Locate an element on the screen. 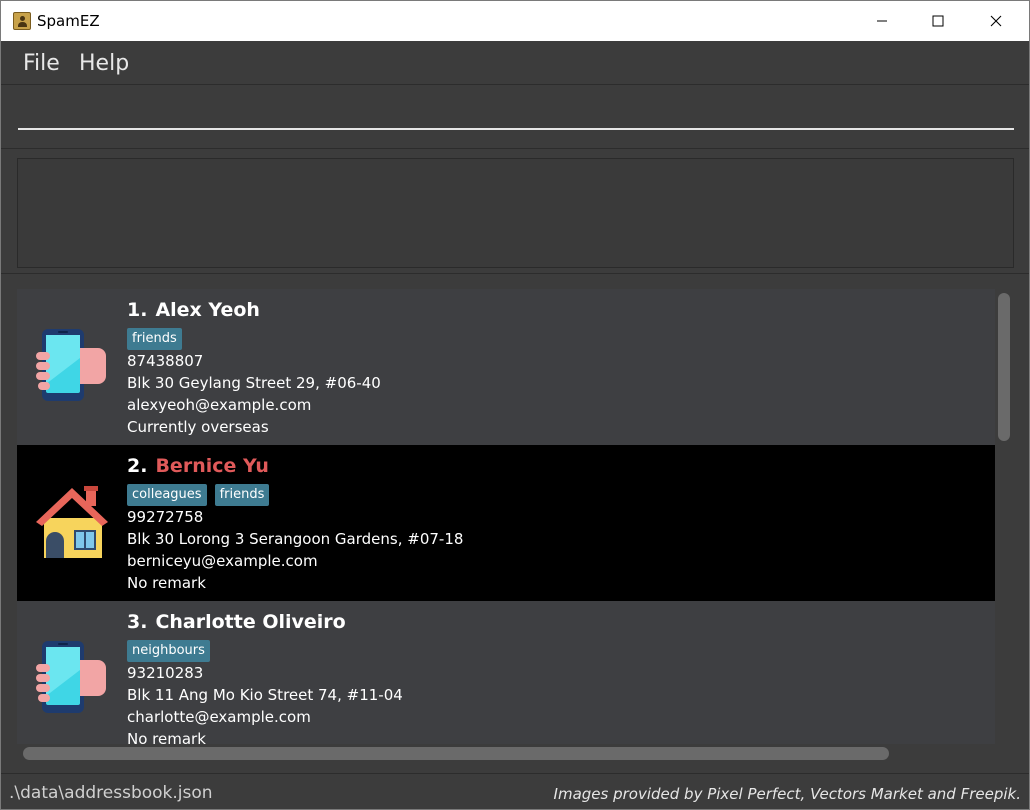 Image resolution: width=1030 pixels, height=810 pixels. person-index: 1. is located at coordinates (137, 310).